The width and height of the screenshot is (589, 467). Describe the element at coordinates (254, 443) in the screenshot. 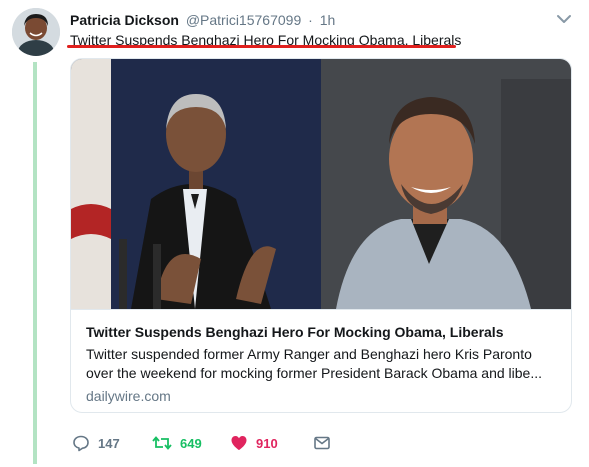

I see `like-button: 910` at that location.